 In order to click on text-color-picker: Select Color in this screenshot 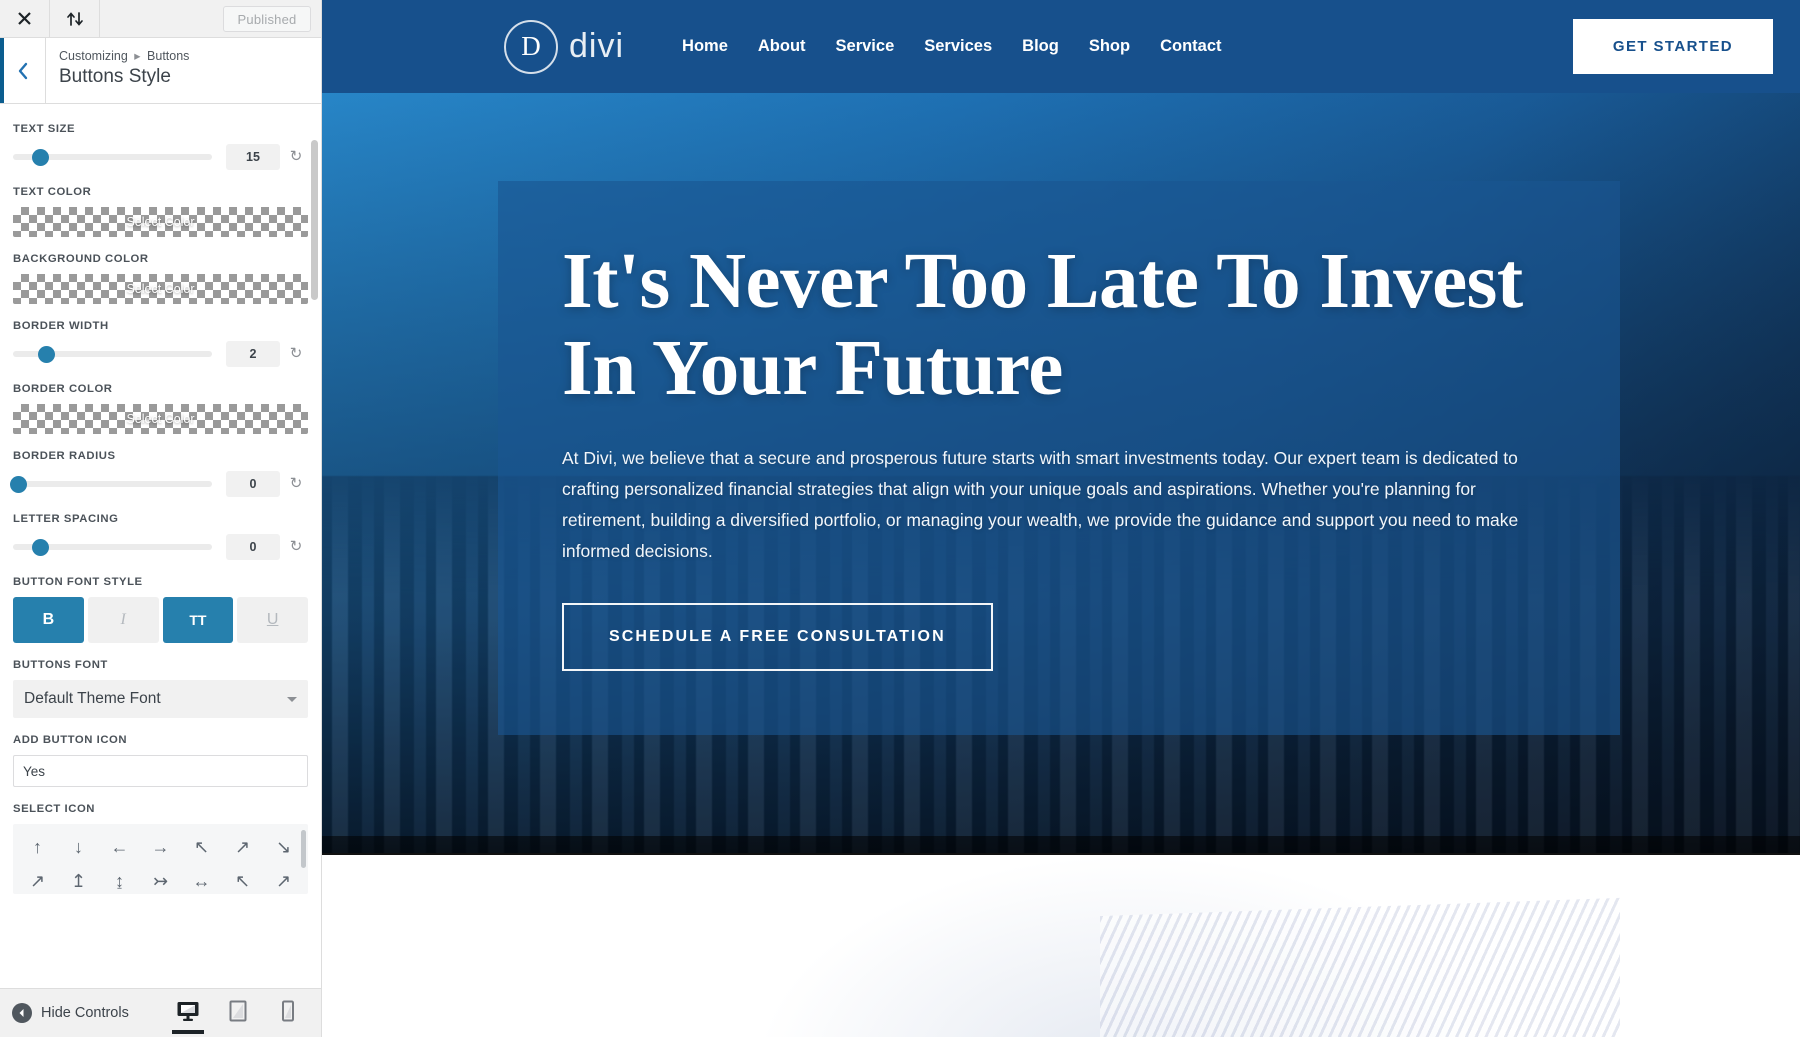, I will do `click(160, 222)`.